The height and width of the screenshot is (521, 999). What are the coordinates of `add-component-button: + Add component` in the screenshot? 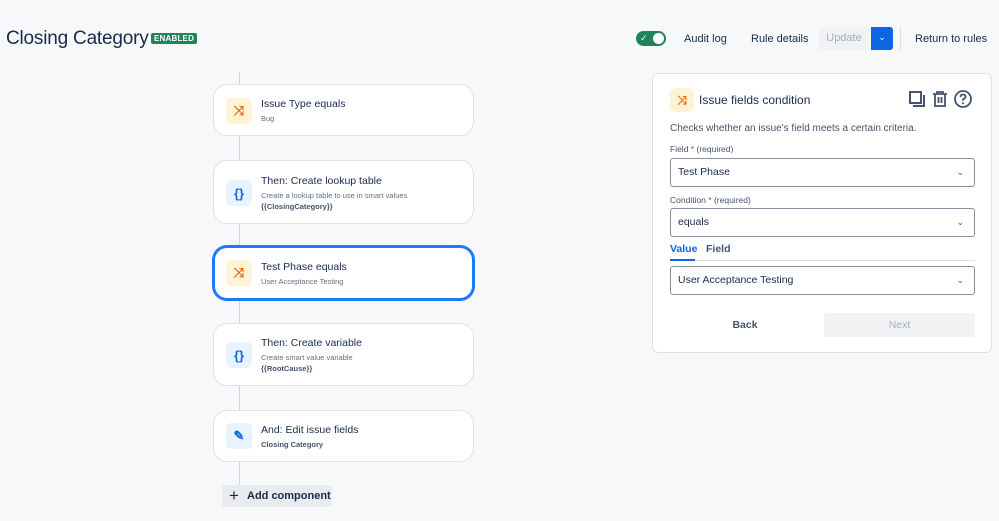 It's located at (277, 496).